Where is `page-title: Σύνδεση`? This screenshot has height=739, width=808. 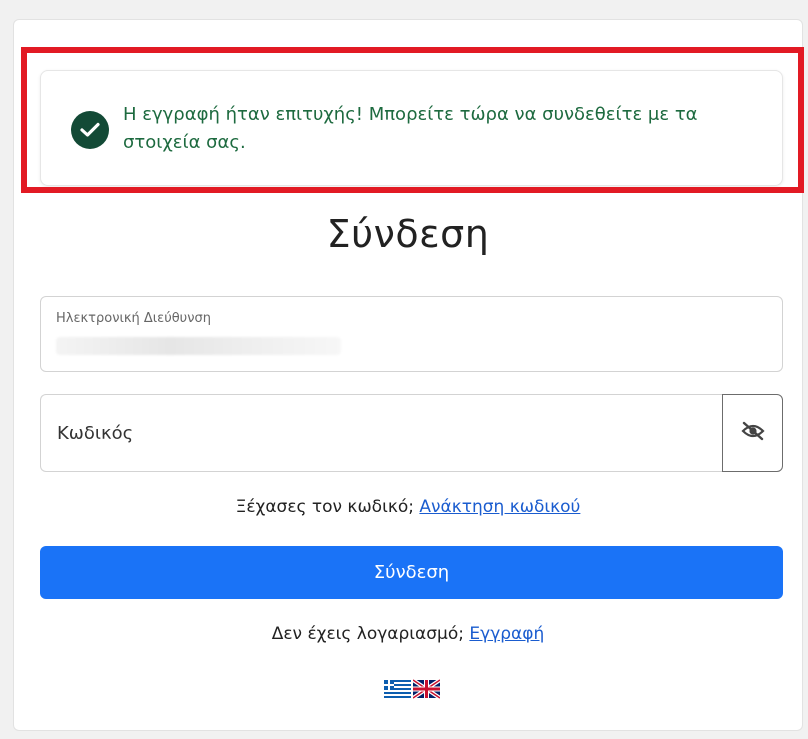
page-title: Σύνδεση is located at coordinates (408, 234).